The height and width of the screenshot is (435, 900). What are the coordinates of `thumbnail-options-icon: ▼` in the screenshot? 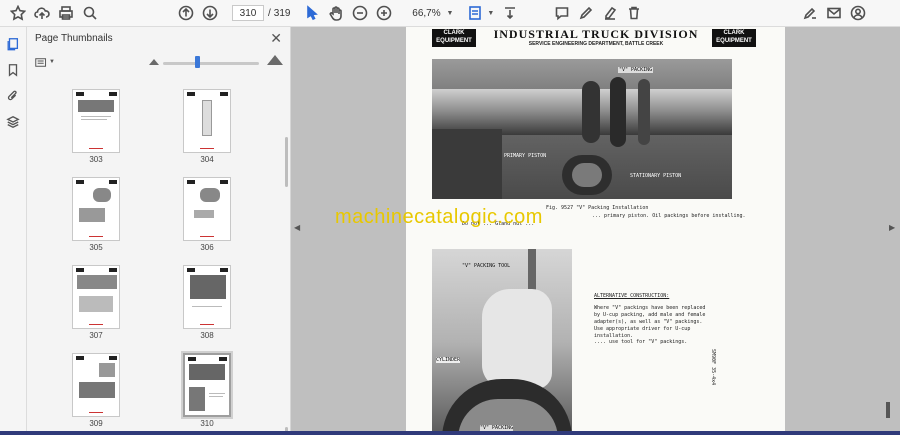 It's located at (45, 62).